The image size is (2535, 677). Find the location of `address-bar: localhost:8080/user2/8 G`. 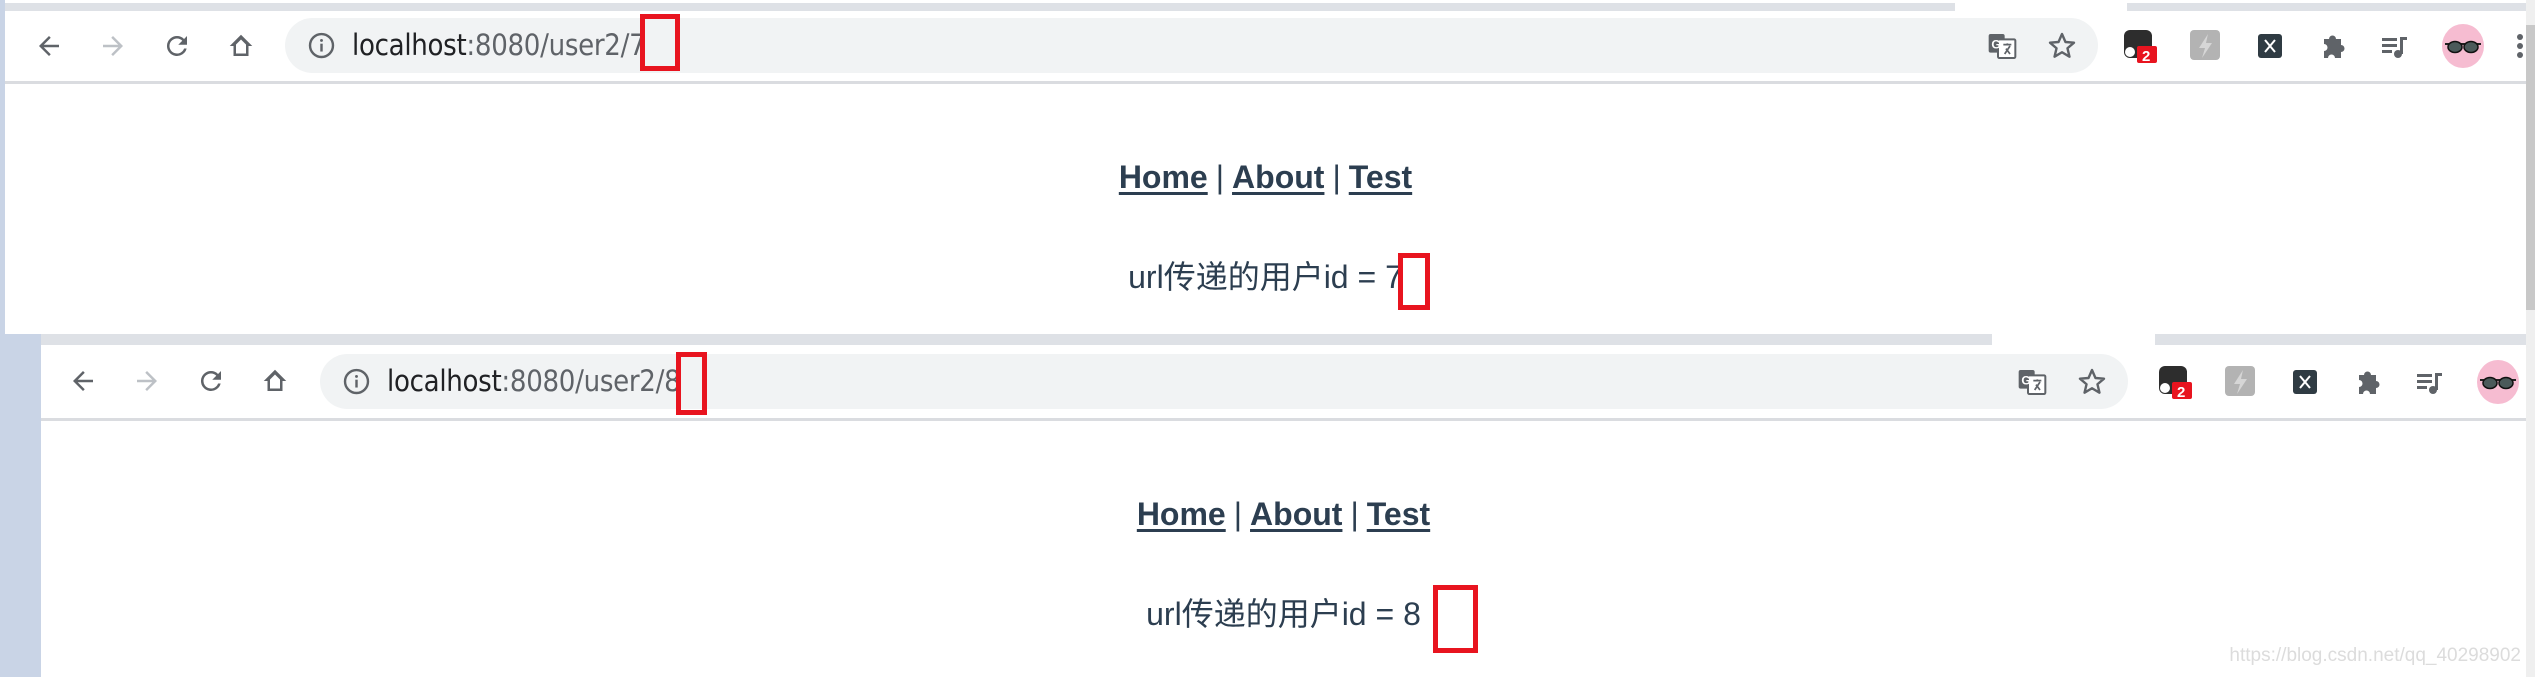

address-bar: localhost:8080/user2/8 G is located at coordinates (1224, 381).